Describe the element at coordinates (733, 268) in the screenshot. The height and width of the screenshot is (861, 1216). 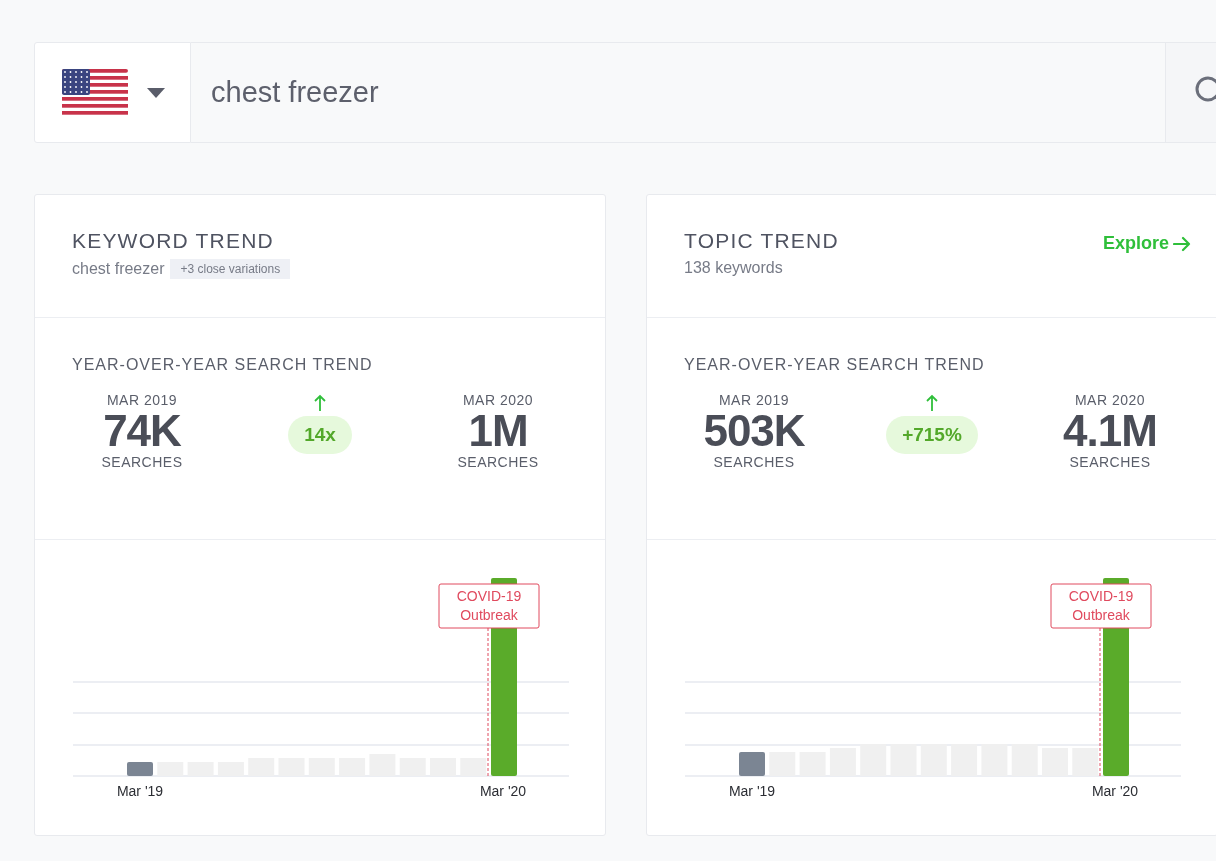
I see `card-subtitle: 138 keywords` at that location.